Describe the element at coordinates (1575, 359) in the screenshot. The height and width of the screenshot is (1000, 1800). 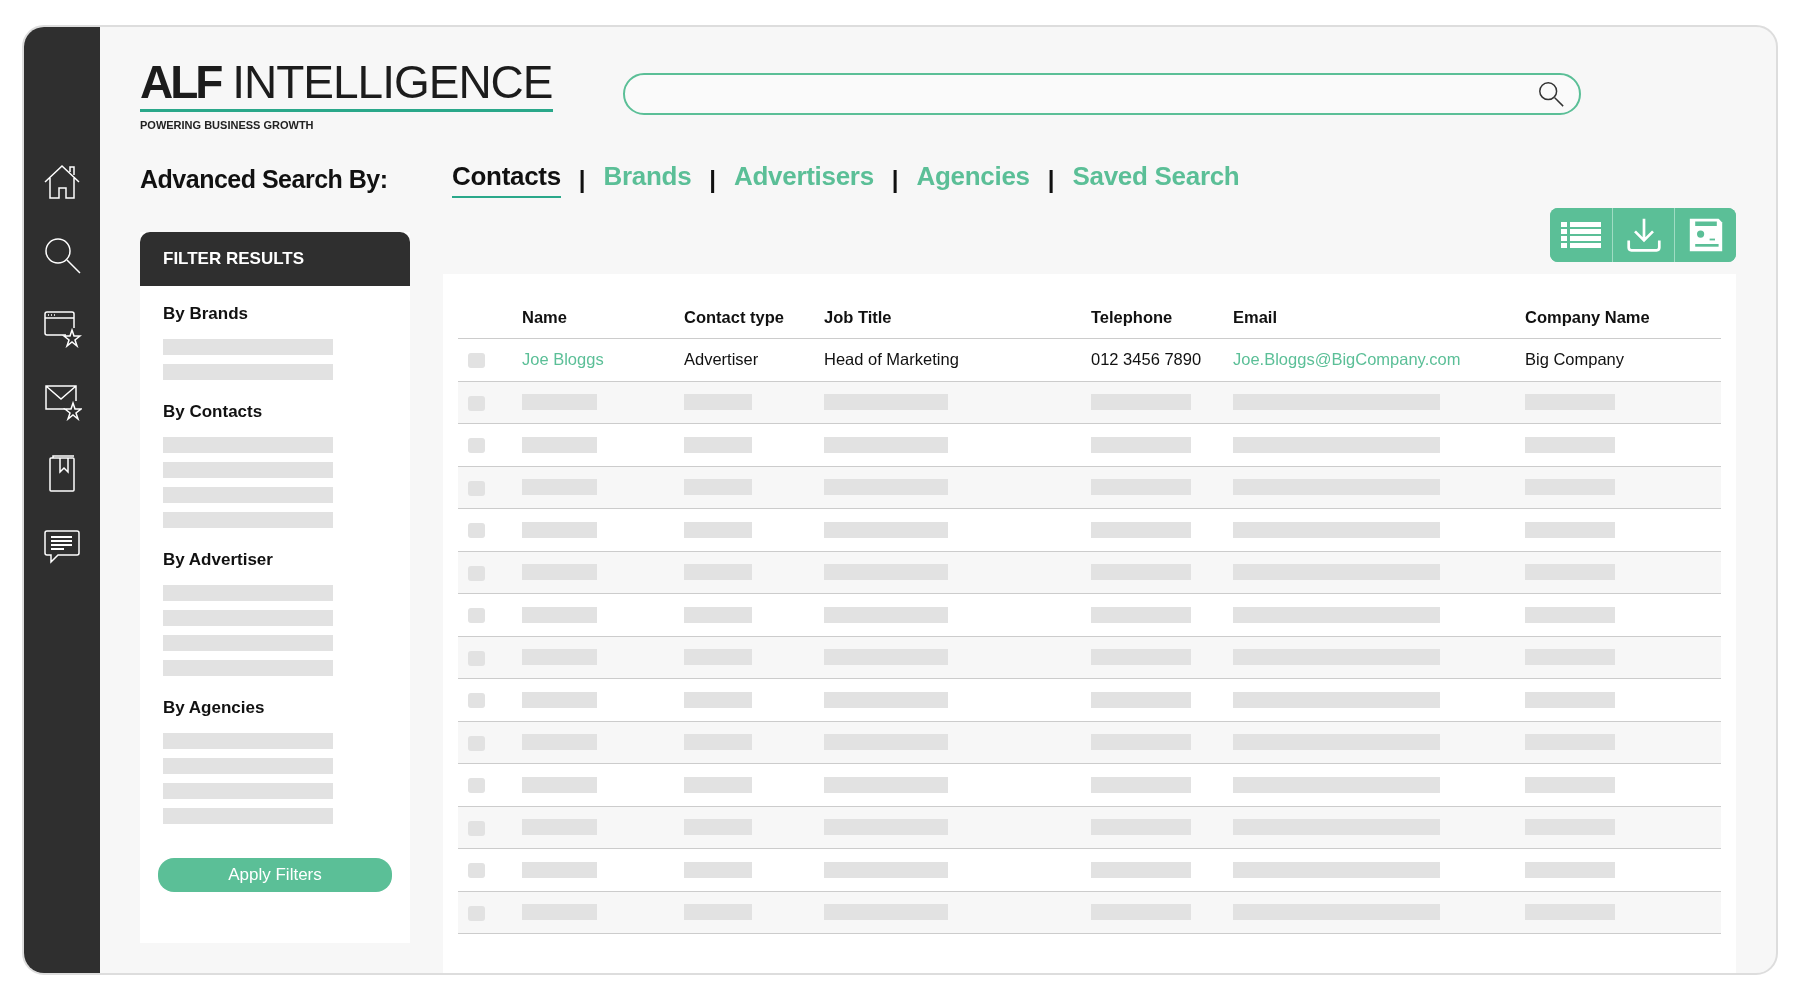
I see `table-cell: Big Company` at that location.